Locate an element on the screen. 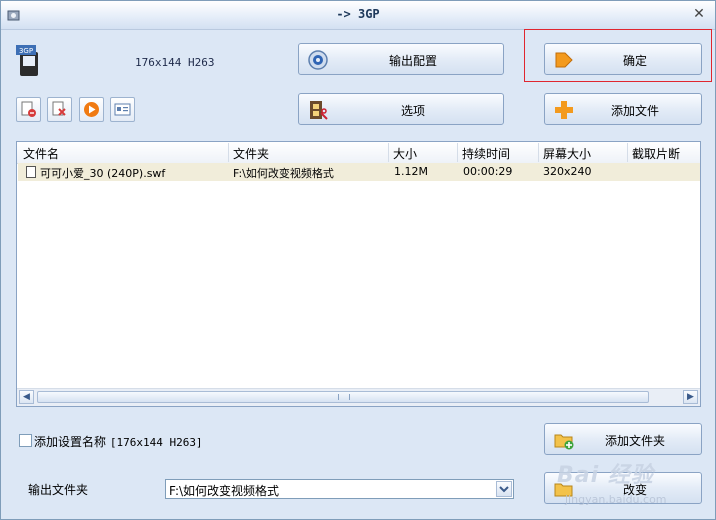 Image resolution: width=716 pixels, height=520 pixels. format-summary: 176x144 H263 is located at coordinates (175, 62).